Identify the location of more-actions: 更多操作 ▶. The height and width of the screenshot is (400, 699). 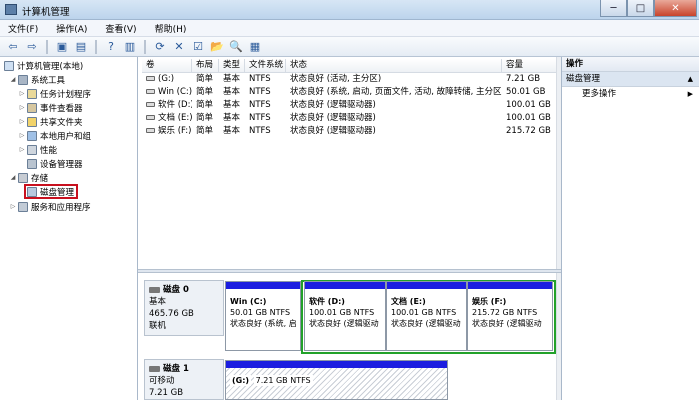
(630, 94).